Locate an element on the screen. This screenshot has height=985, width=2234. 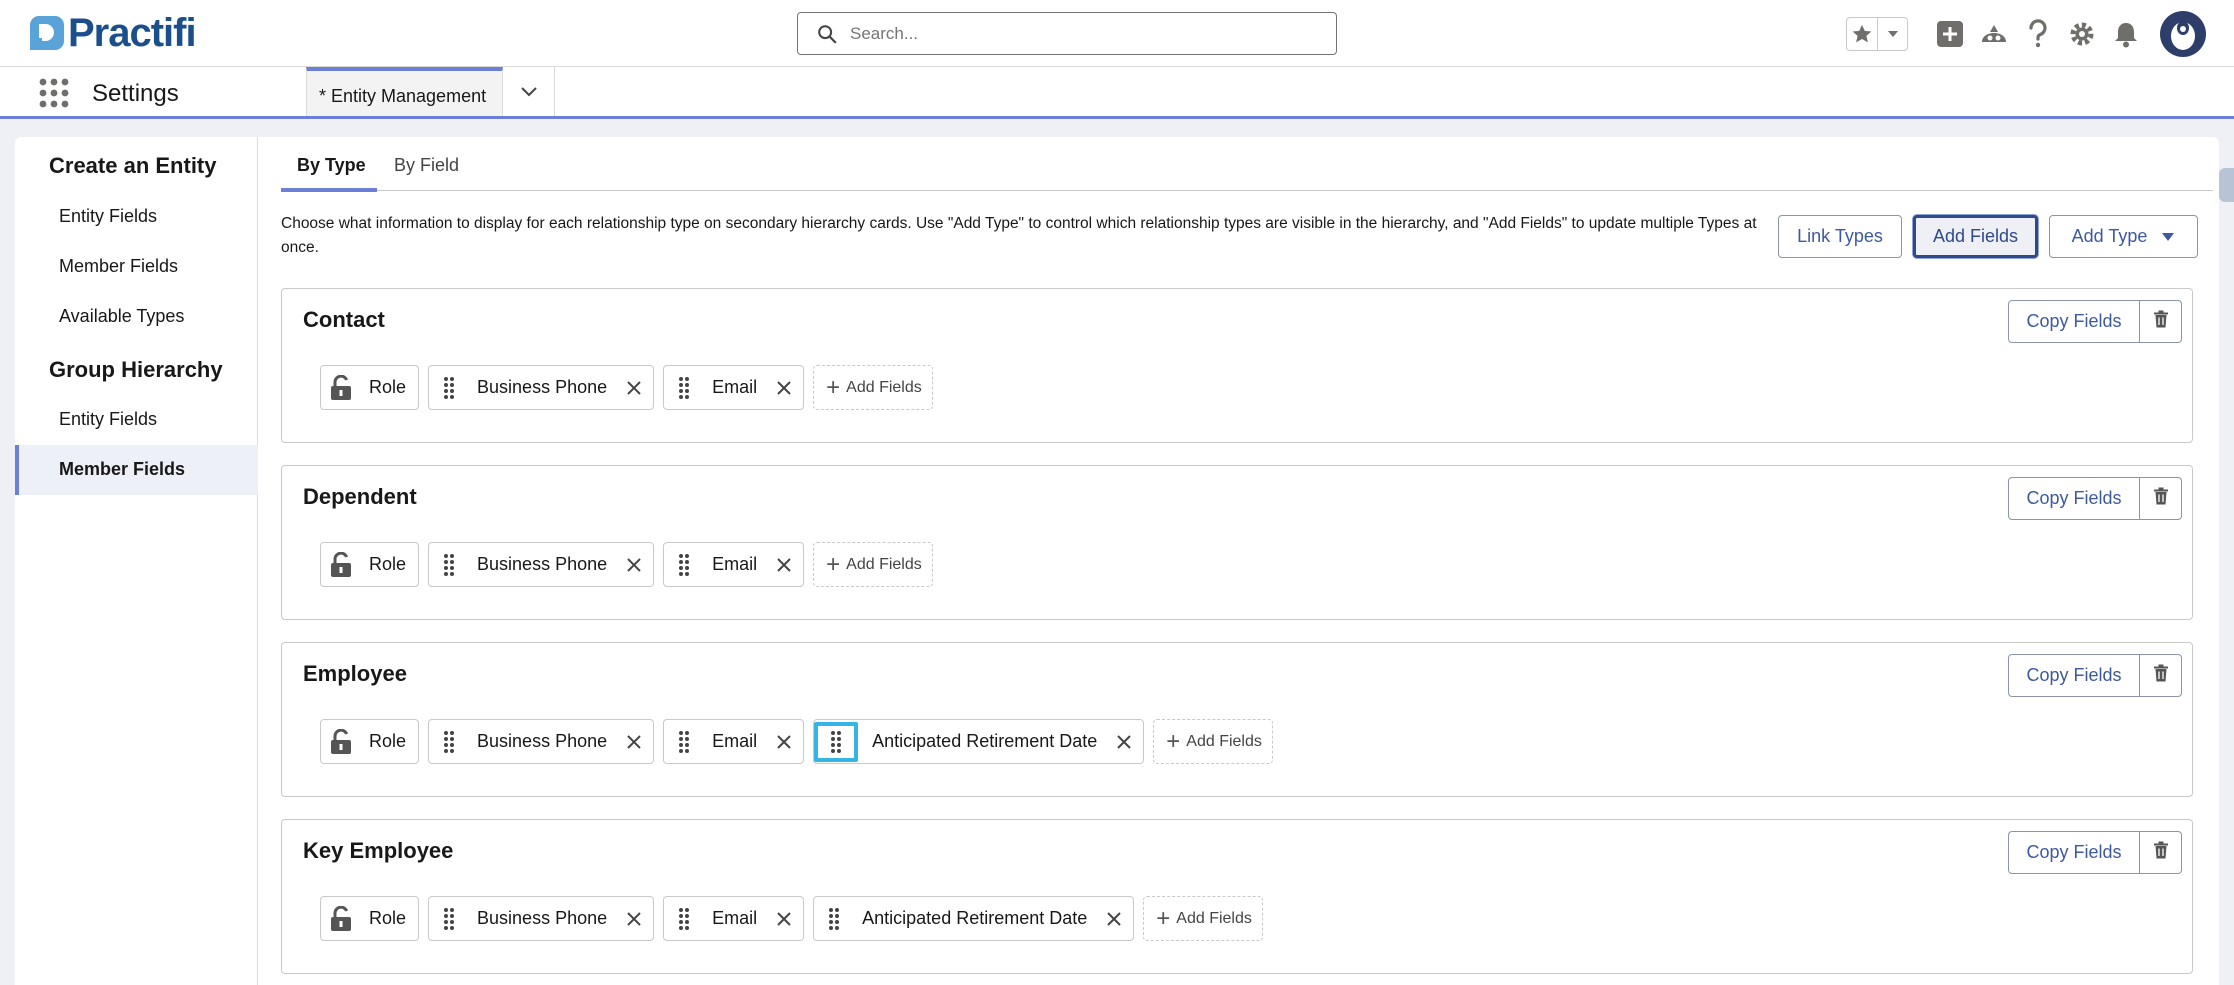
add-fields-button: Add Fields is located at coordinates (1975, 236).